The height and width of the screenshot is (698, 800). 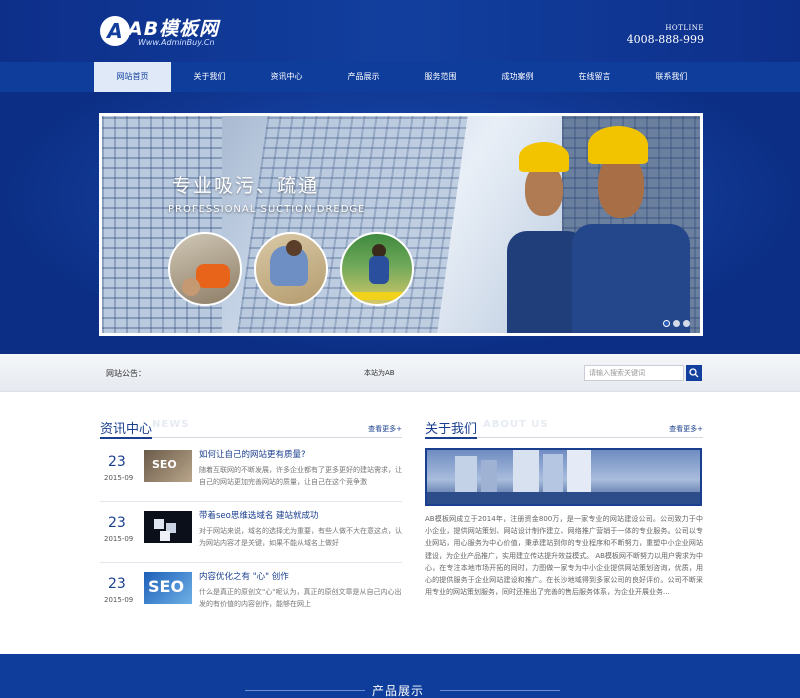 I want to click on search-button, so click(x=694, y=373).